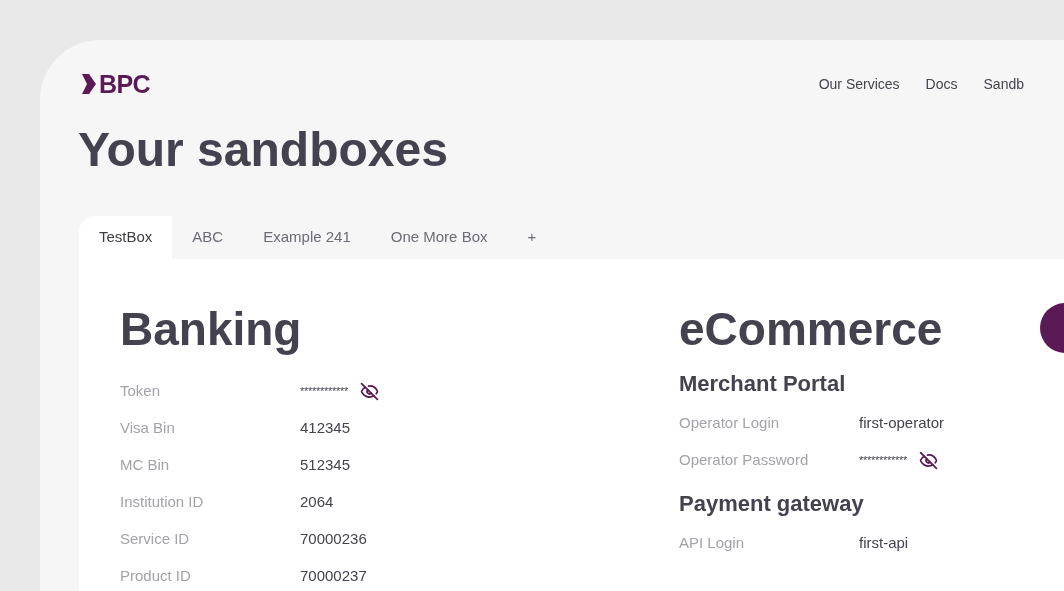 This screenshot has width=1064, height=591. What do you see at coordinates (744, 460) in the screenshot?
I see `field-label: Operator Password` at bounding box center [744, 460].